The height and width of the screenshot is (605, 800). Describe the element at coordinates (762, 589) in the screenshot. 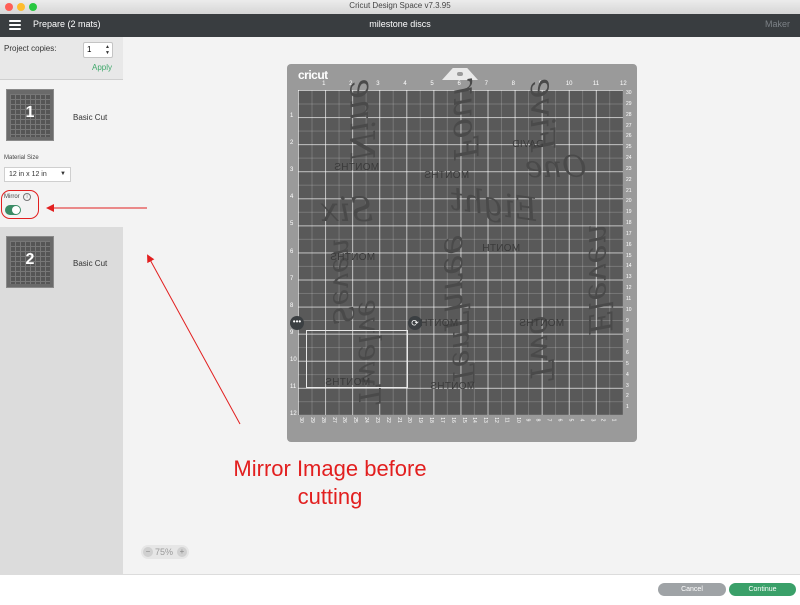

I see `continue-button: Continue` at that location.